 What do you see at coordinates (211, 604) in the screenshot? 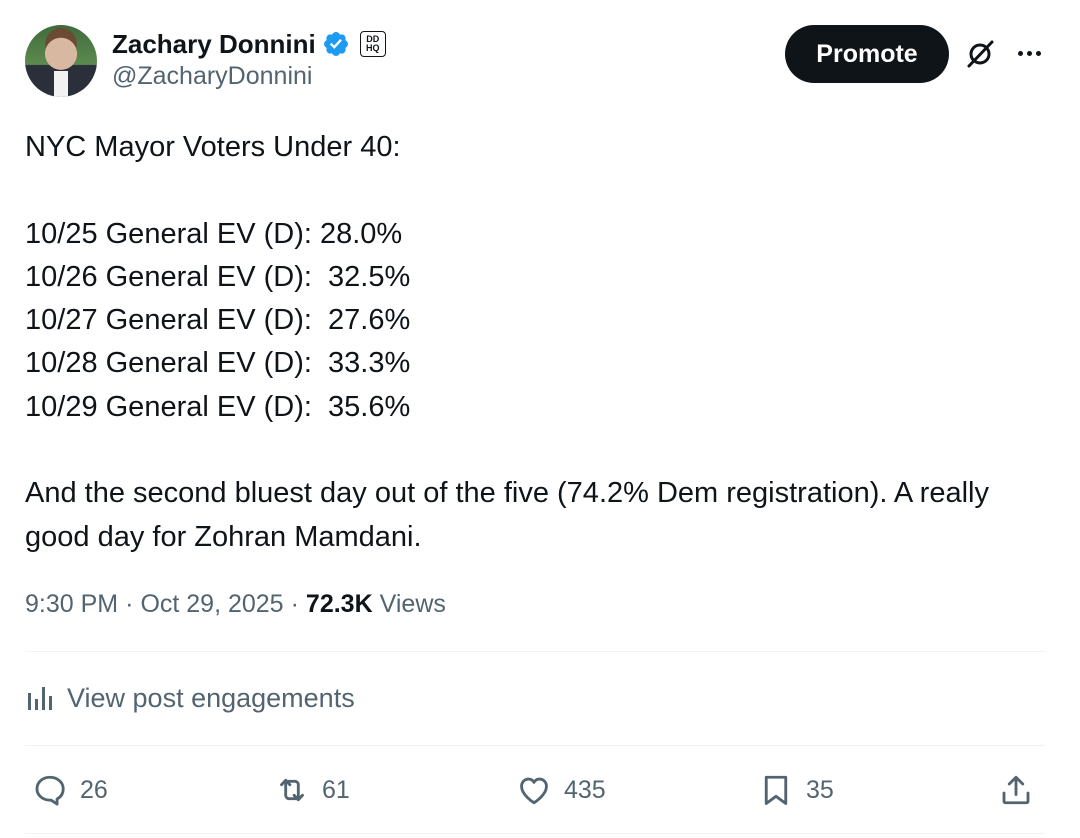
I see `post-date: Oct 29, 2025` at bounding box center [211, 604].